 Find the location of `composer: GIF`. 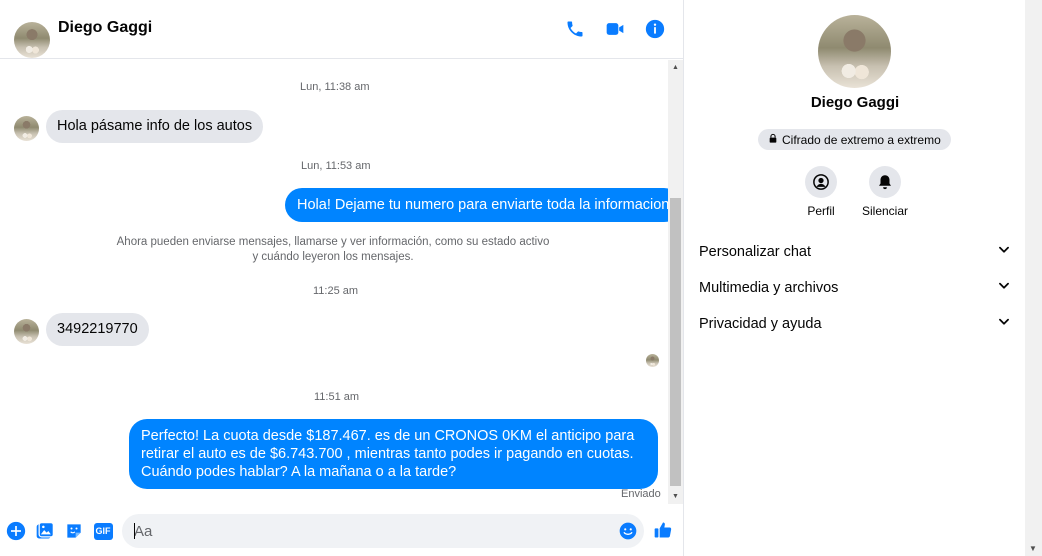

composer: GIF is located at coordinates (342, 530).